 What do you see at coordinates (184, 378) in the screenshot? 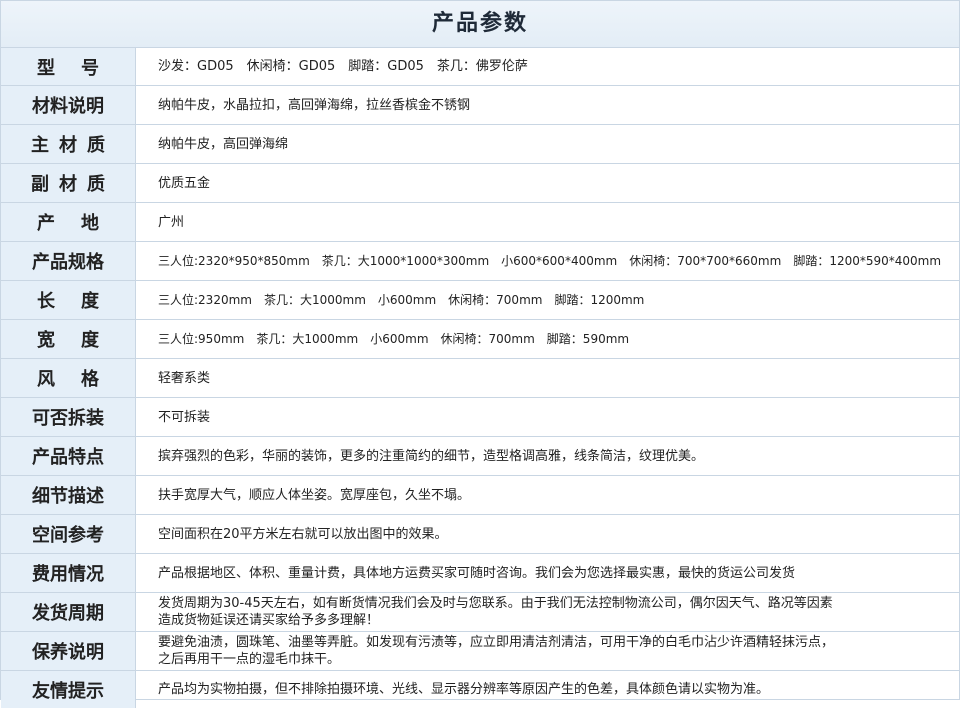
I see `row-value: 轻奢系类` at bounding box center [184, 378].